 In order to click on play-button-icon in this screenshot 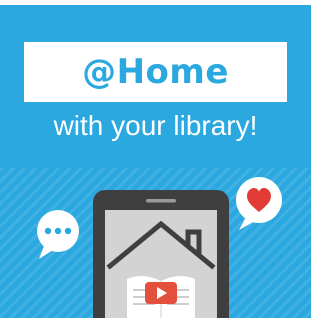, I will do `click(161, 293)`.